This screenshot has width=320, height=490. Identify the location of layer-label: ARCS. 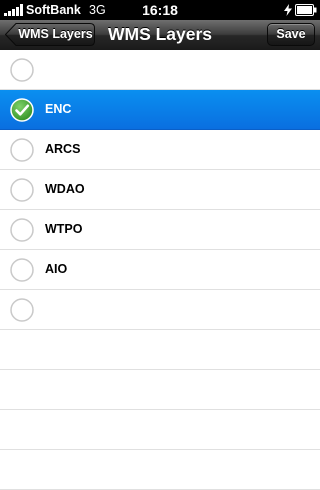
(63, 149).